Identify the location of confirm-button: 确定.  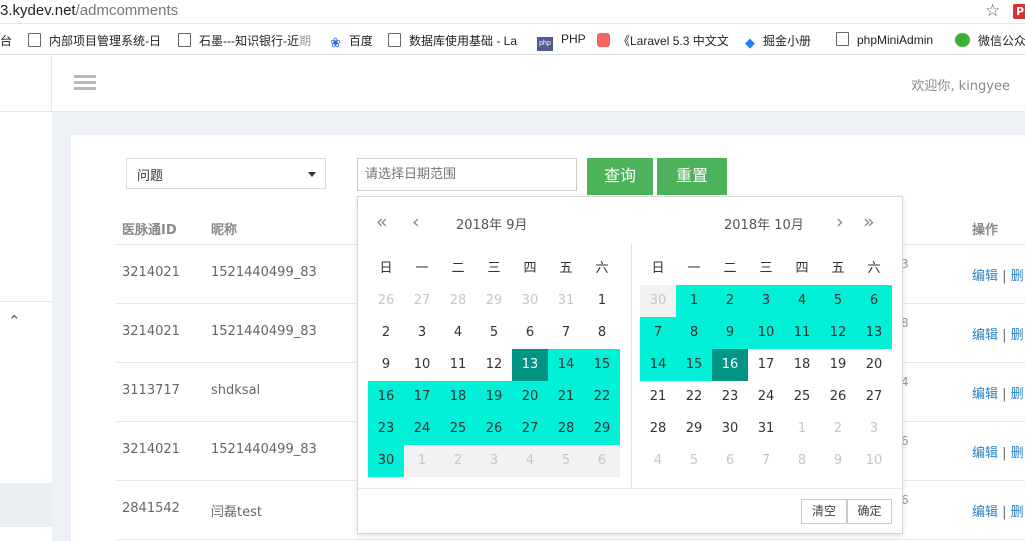
(869, 511).